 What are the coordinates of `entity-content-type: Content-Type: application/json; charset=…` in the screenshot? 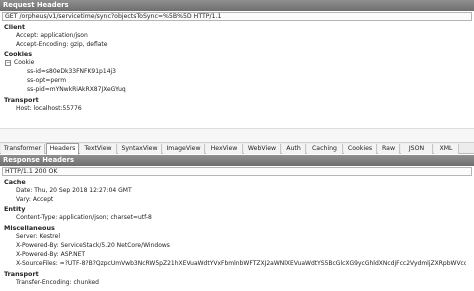 It's located at (84, 217).